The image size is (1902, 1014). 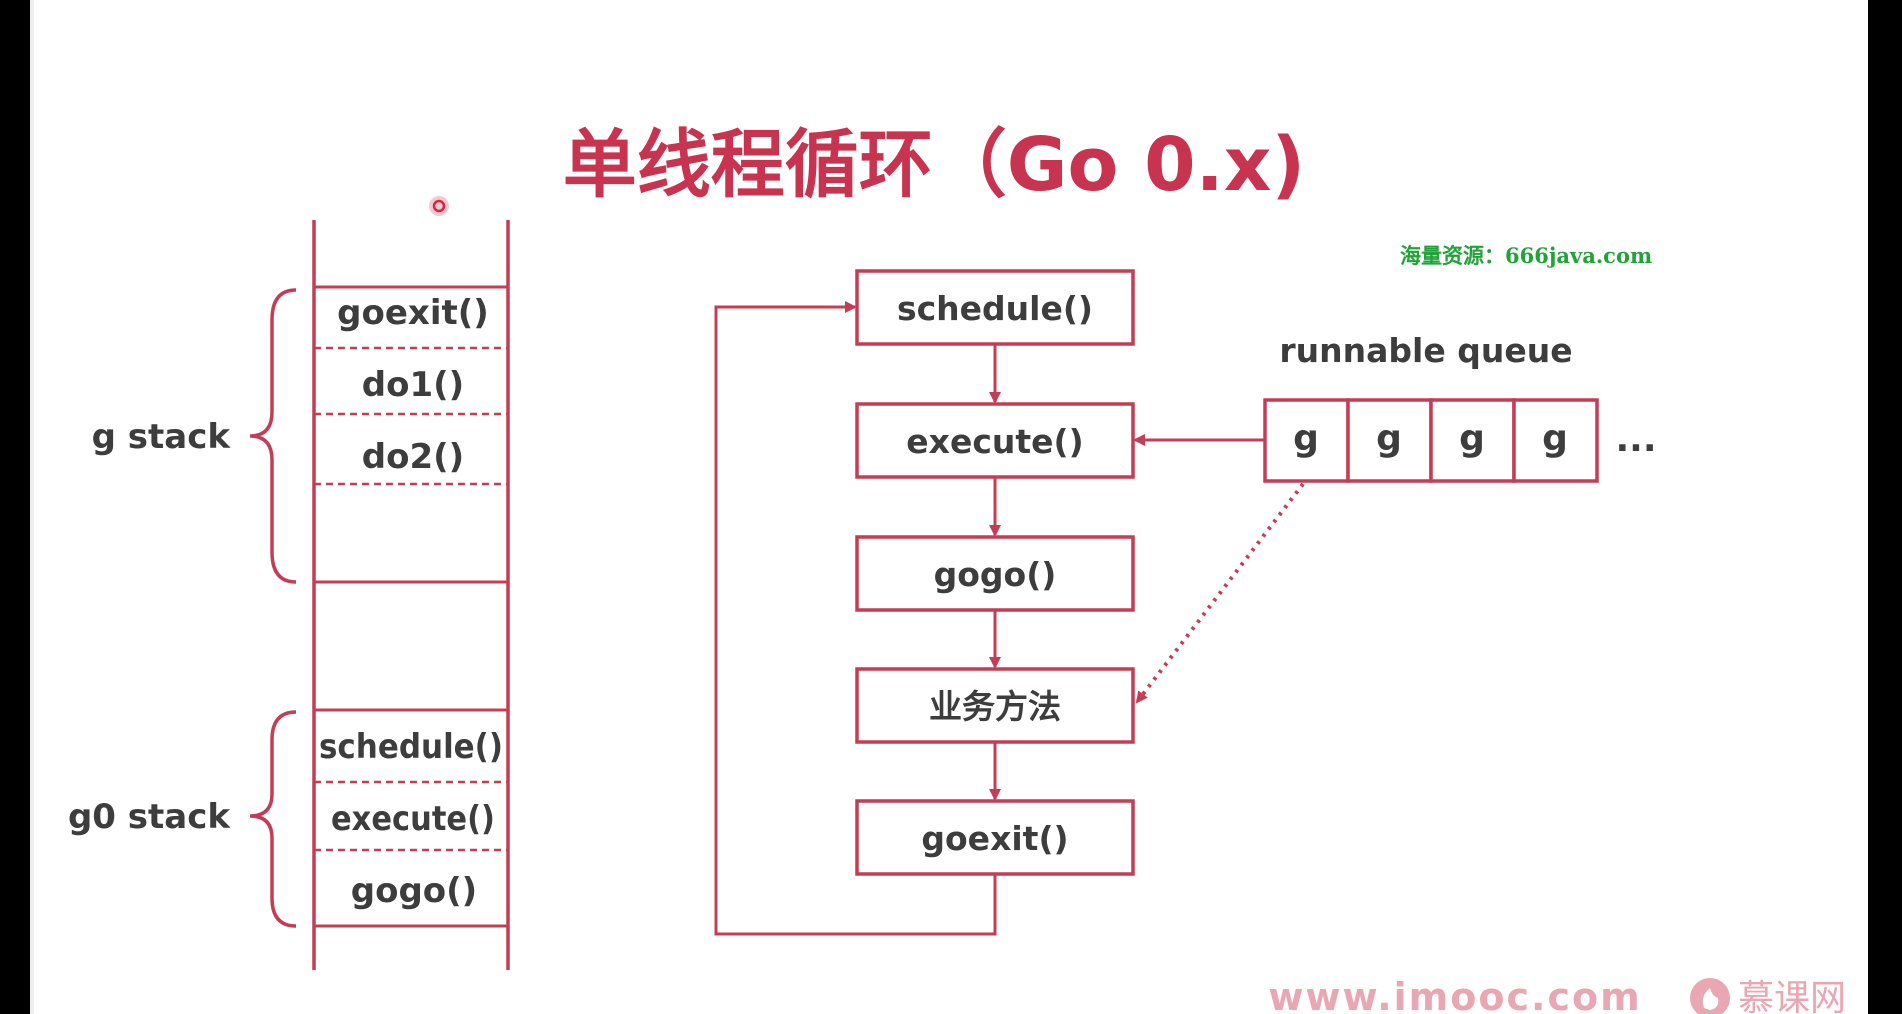 I want to click on slide-title: 单线程循环（Go 0.x), so click(x=934, y=165).